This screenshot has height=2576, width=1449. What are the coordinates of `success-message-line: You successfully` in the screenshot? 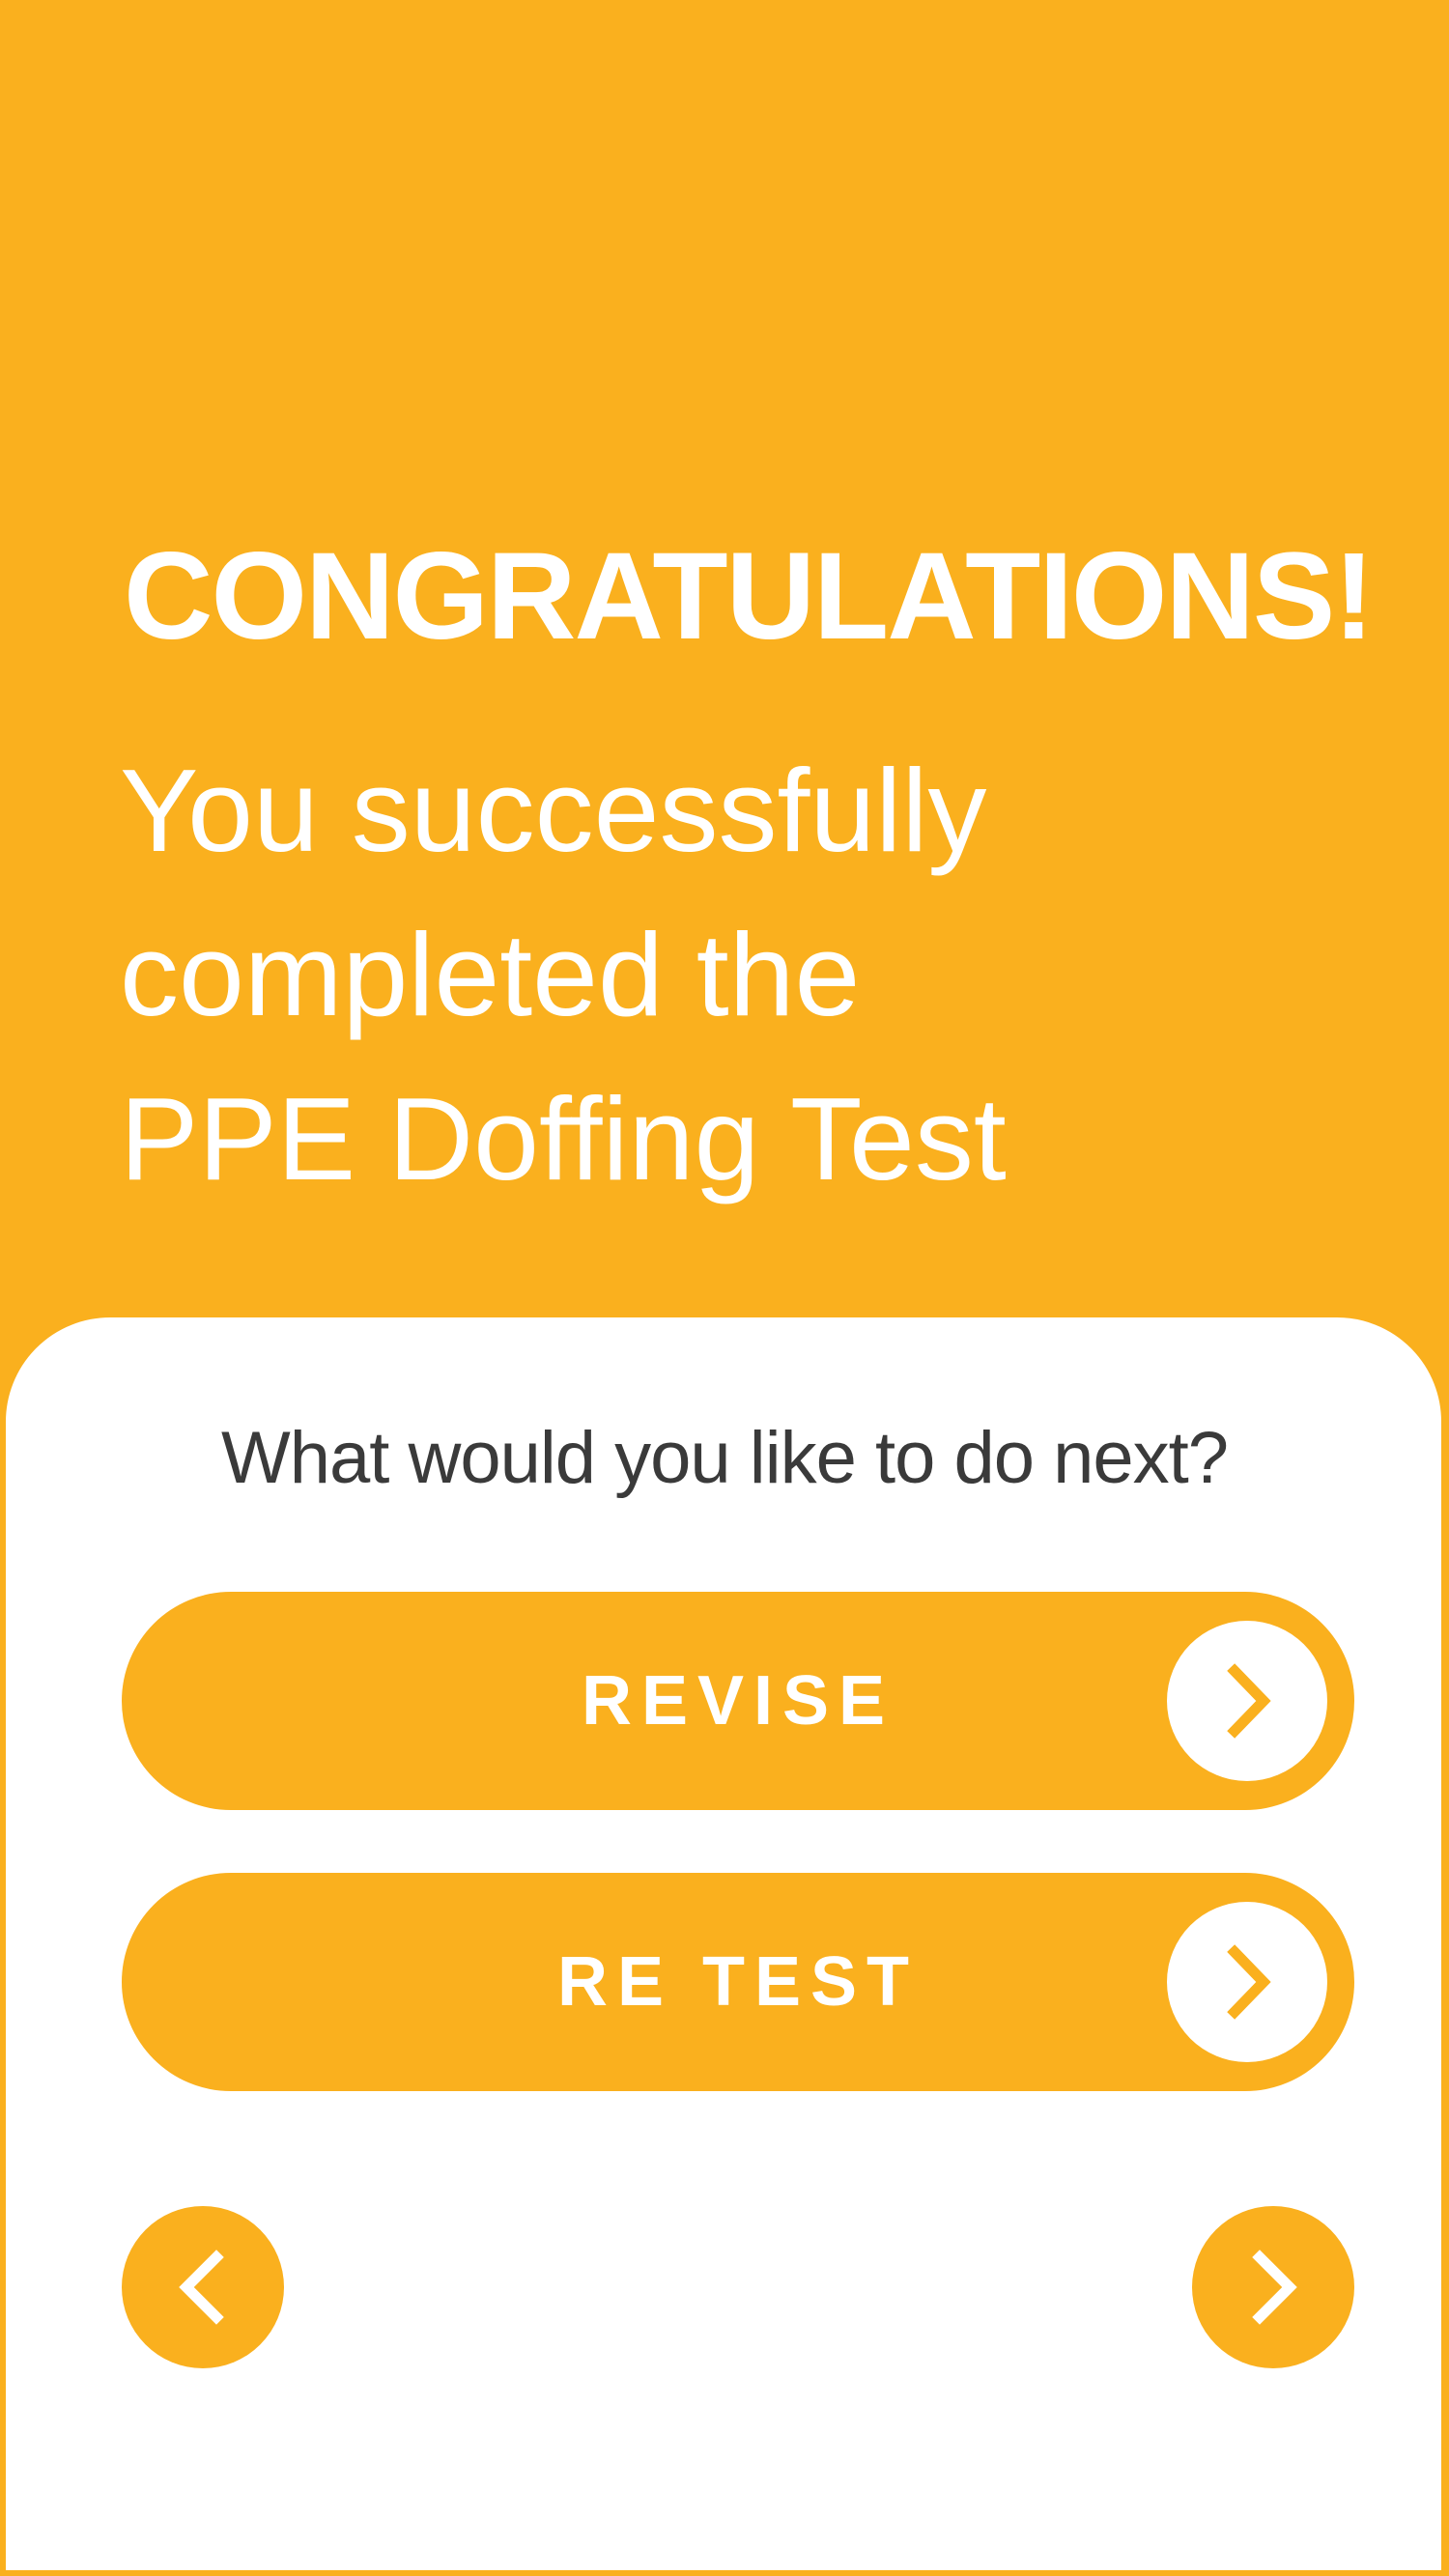 It's located at (553, 810).